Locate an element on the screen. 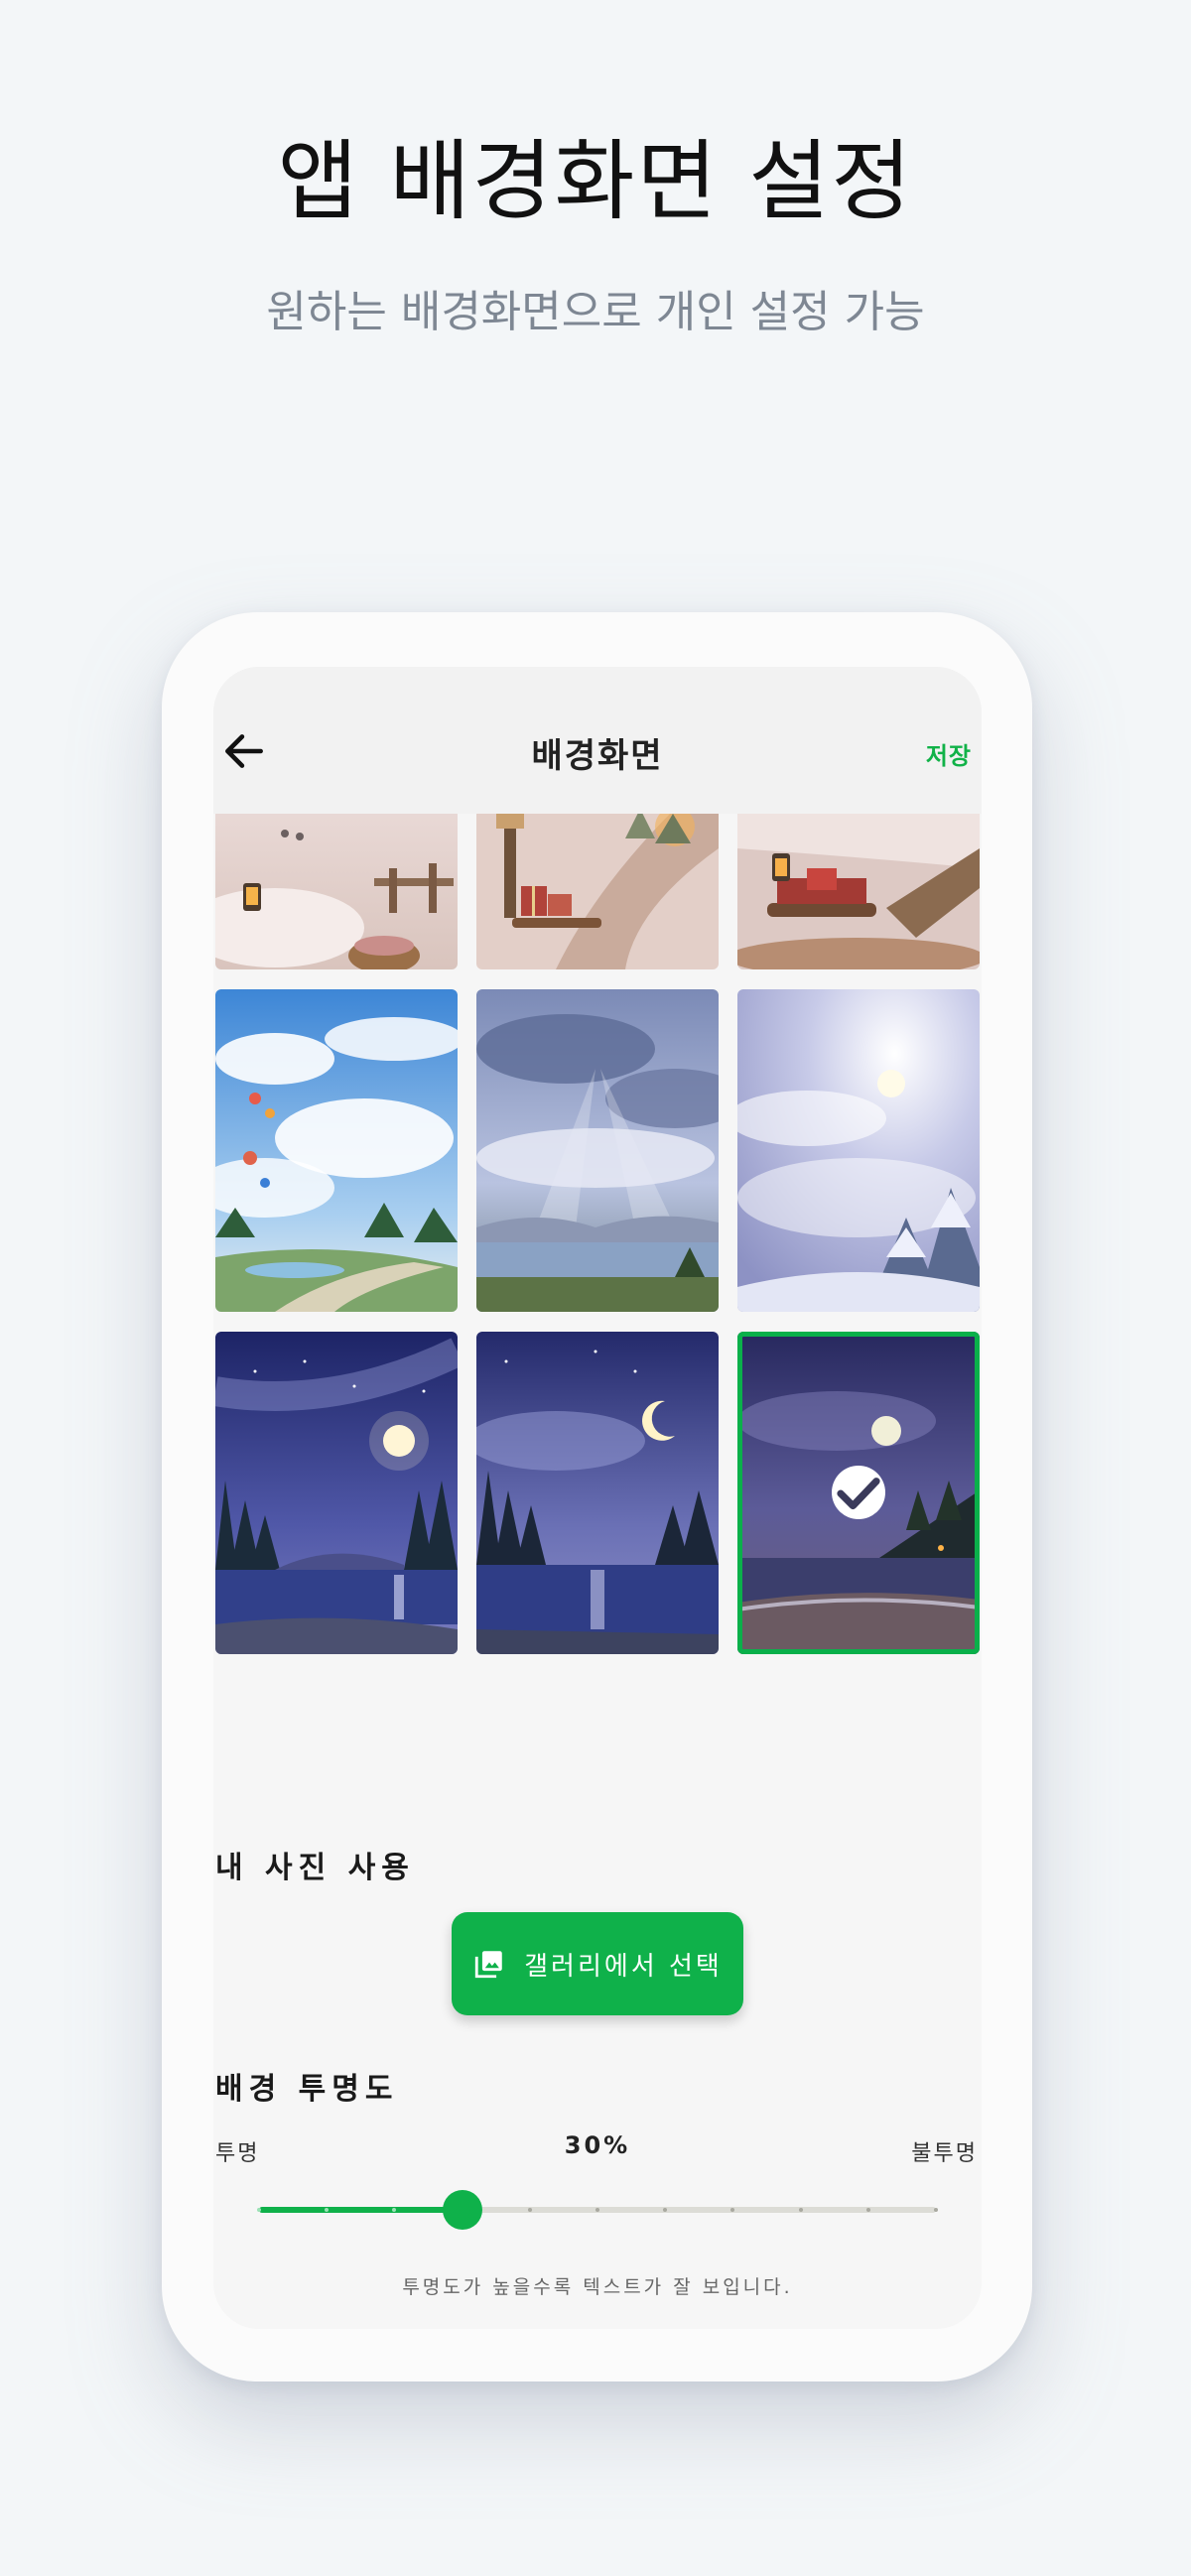 This screenshot has width=1191, height=2576. save-button: 저장 is located at coordinates (949, 754).